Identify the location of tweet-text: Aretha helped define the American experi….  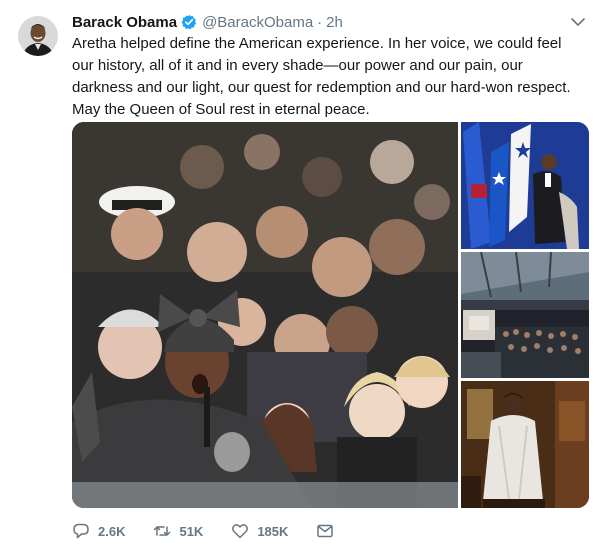
(321, 76).